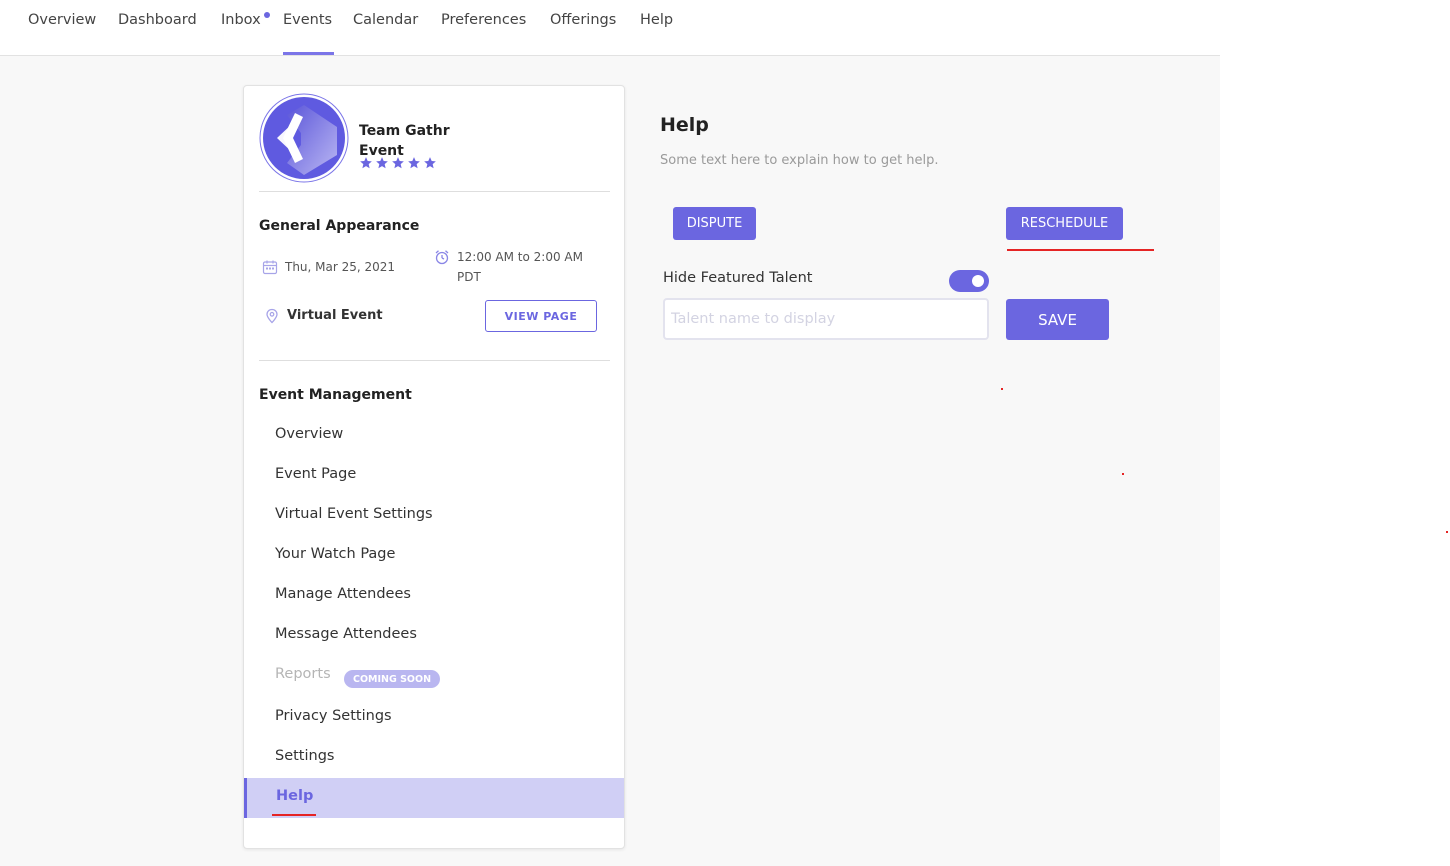 This screenshot has height=866, width=1450. Describe the element at coordinates (157, 20) in the screenshot. I see `nav-dashboard: Dashboard` at that location.